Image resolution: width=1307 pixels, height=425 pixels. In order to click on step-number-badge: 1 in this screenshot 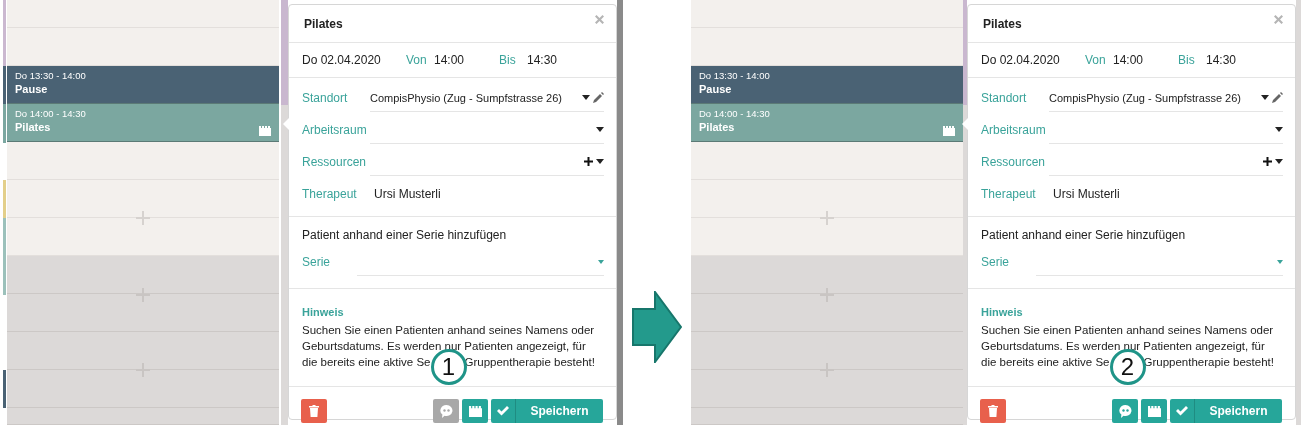, I will do `click(448, 367)`.